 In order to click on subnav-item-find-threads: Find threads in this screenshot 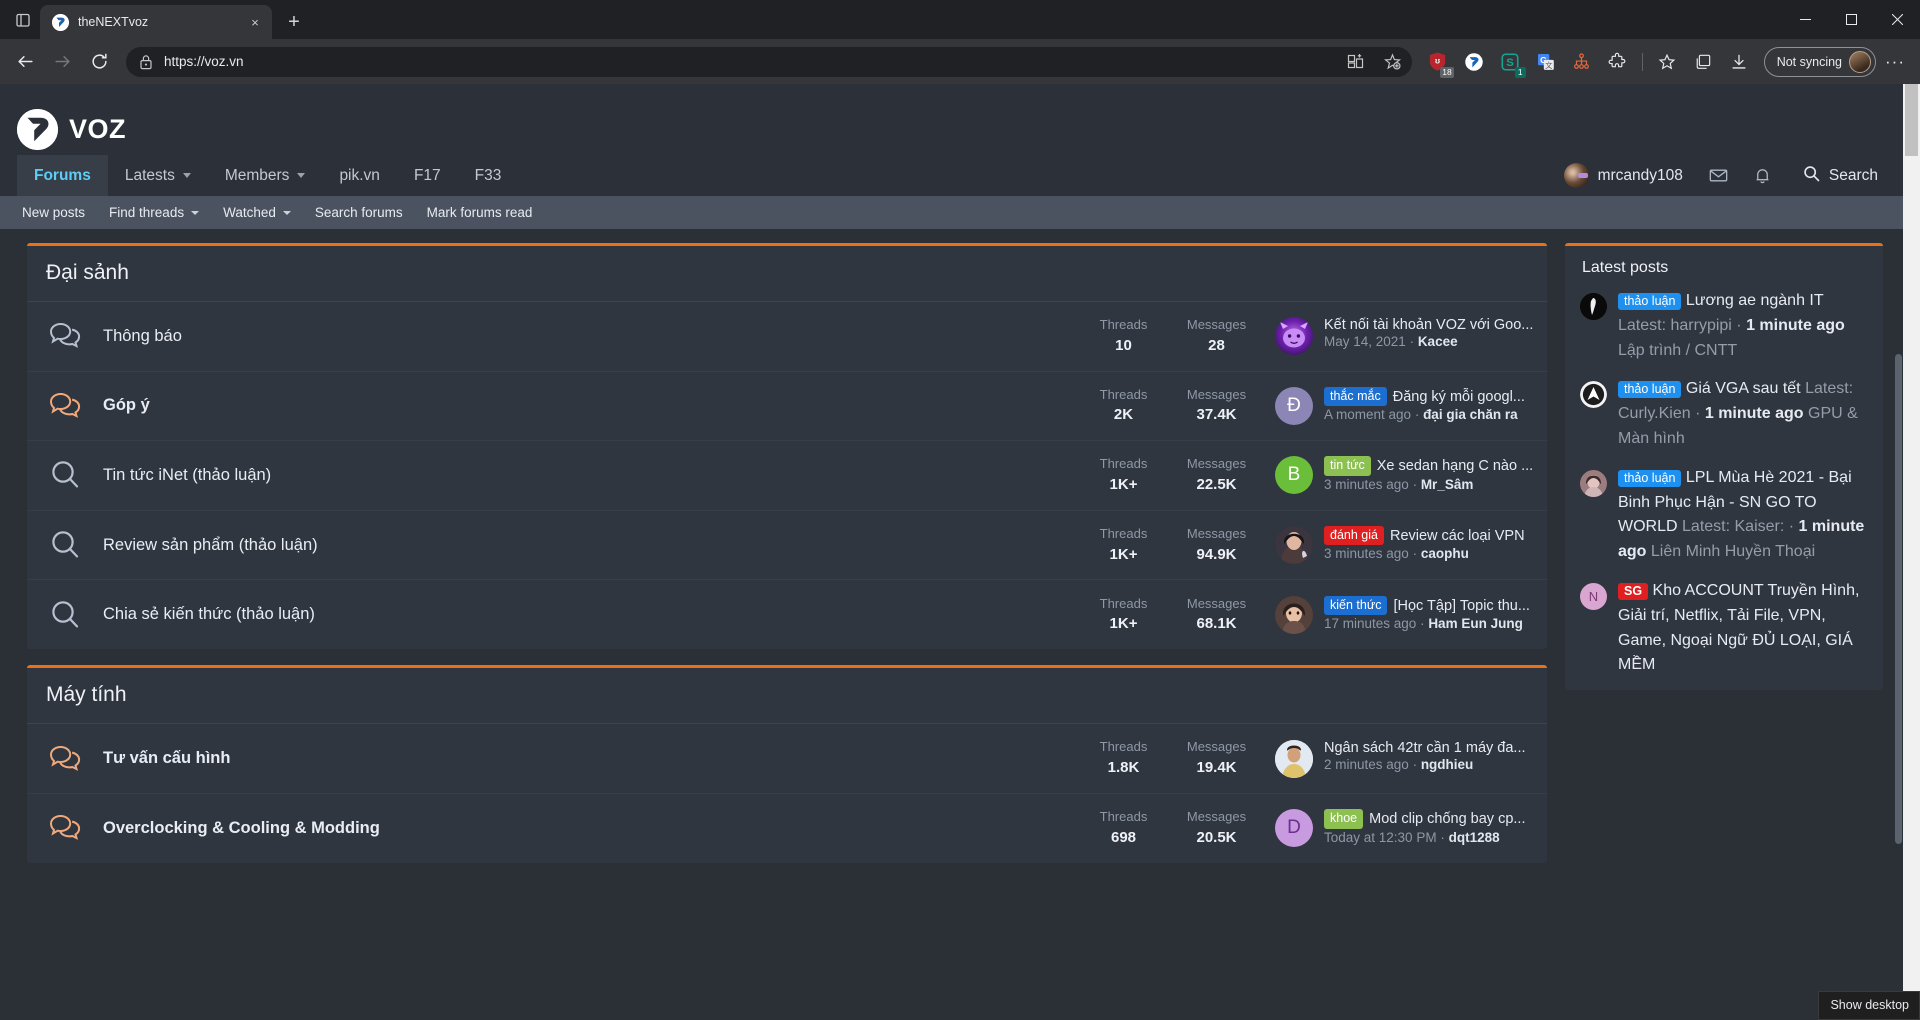, I will do `click(154, 212)`.